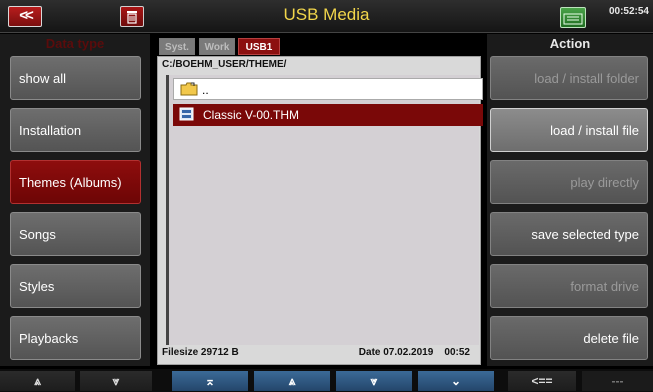 This screenshot has height=392, width=653. Describe the element at coordinates (217, 46) in the screenshot. I see `tab-work: Work` at that location.